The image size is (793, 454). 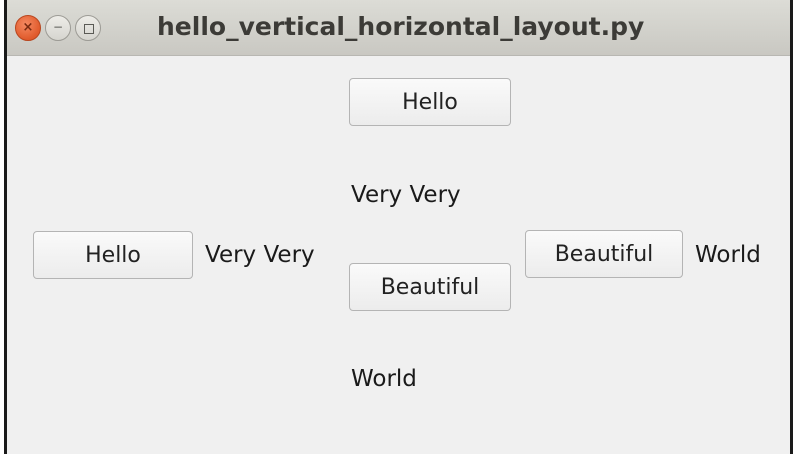 I want to click on minimize-button: −, so click(x=58, y=28).